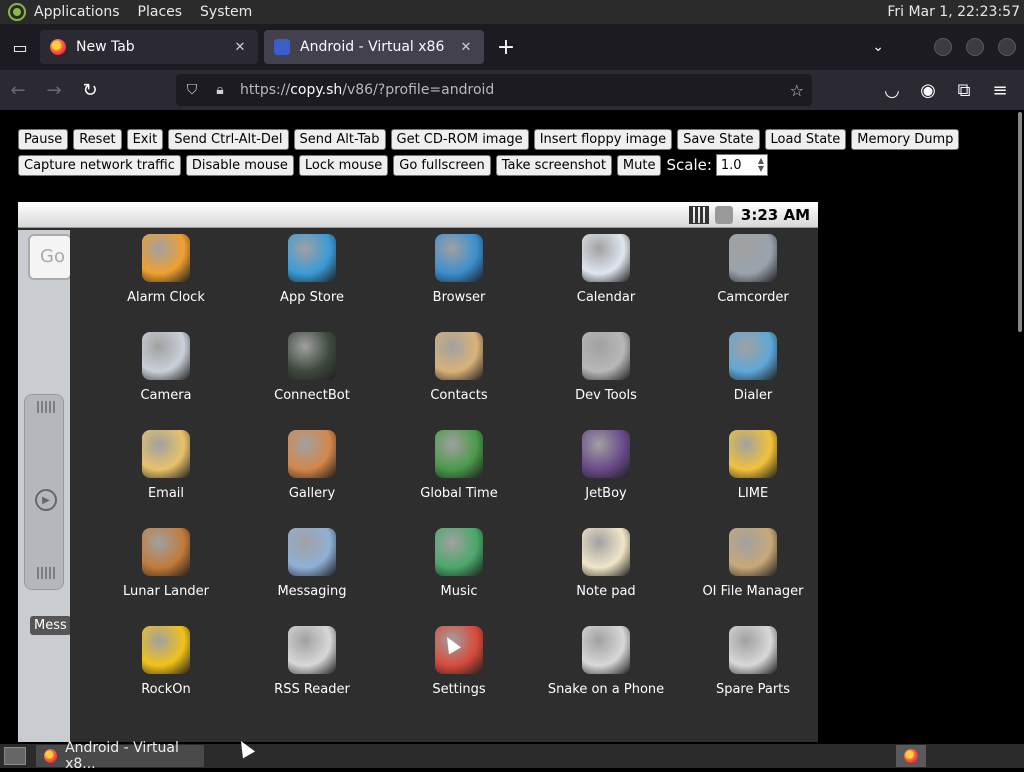 The height and width of the screenshot is (772, 1024). What do you see at coordinates (226, 12) in the screenshot?
I see `menu-system: System` at bounding box center [226, 12].